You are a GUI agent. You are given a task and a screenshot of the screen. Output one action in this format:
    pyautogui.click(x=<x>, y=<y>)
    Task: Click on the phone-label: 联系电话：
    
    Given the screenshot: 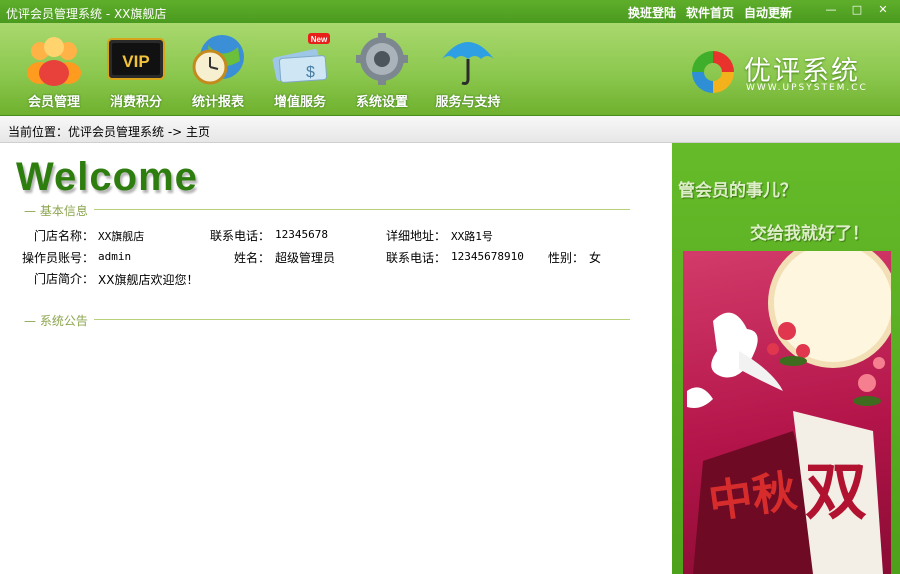 What is the action you would take?
    pyautogui.click(x=240, y=236)
    